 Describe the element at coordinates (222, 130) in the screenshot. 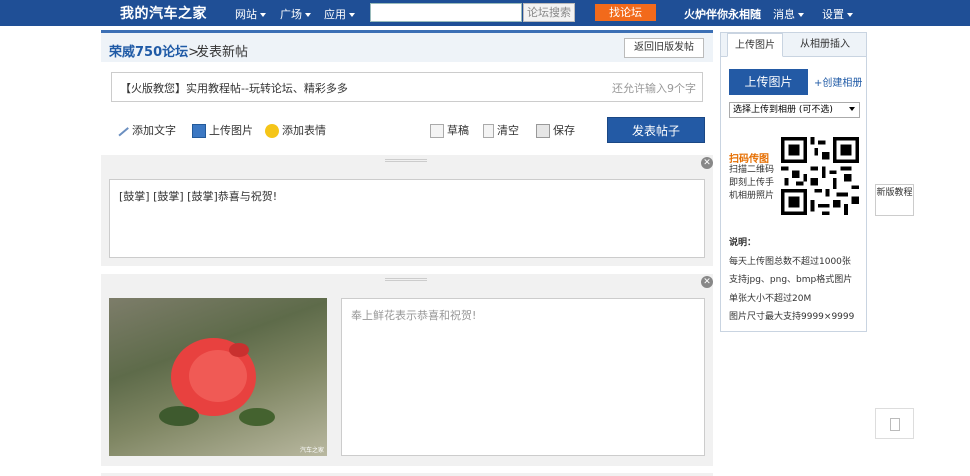

I see `upload-image-button: 上传图片` at that location.